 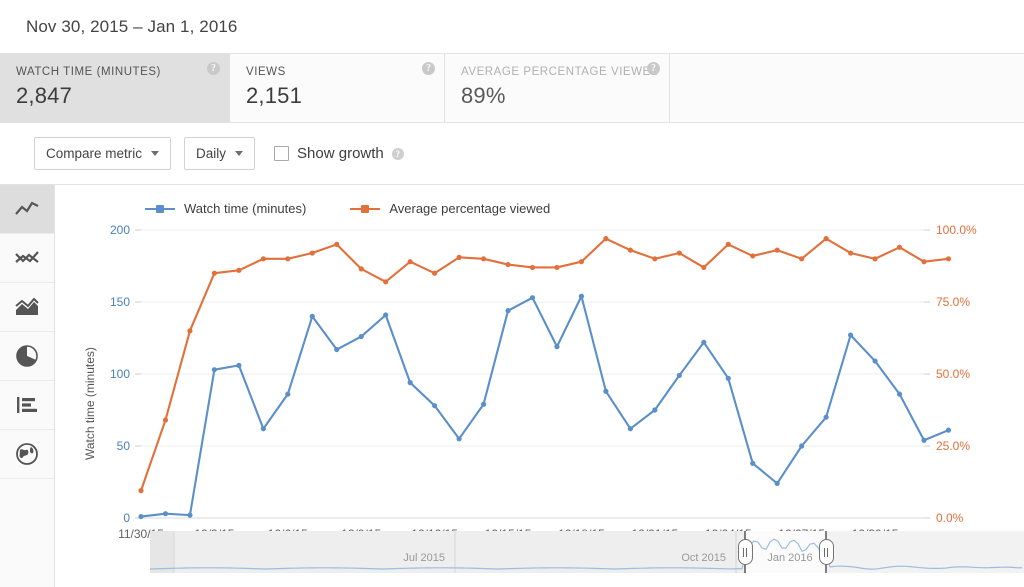 What do you see at coordinates (557, 88) in the screenshot?
I see `metric-card-average-percentage-viewed: AVERAGE PERCENTAGE VIEWED 89% ?` at bounding box center [557, 88].